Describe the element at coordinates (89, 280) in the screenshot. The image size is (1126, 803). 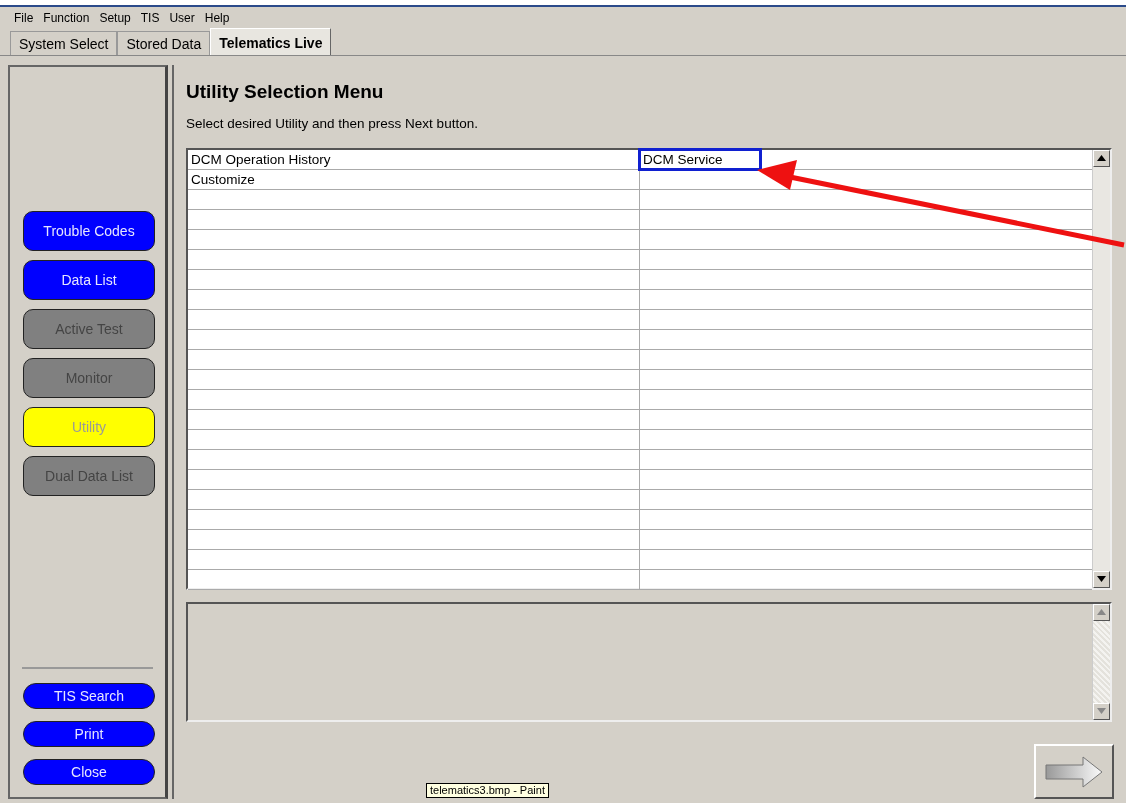
I see `function-button: Data List` at that location.